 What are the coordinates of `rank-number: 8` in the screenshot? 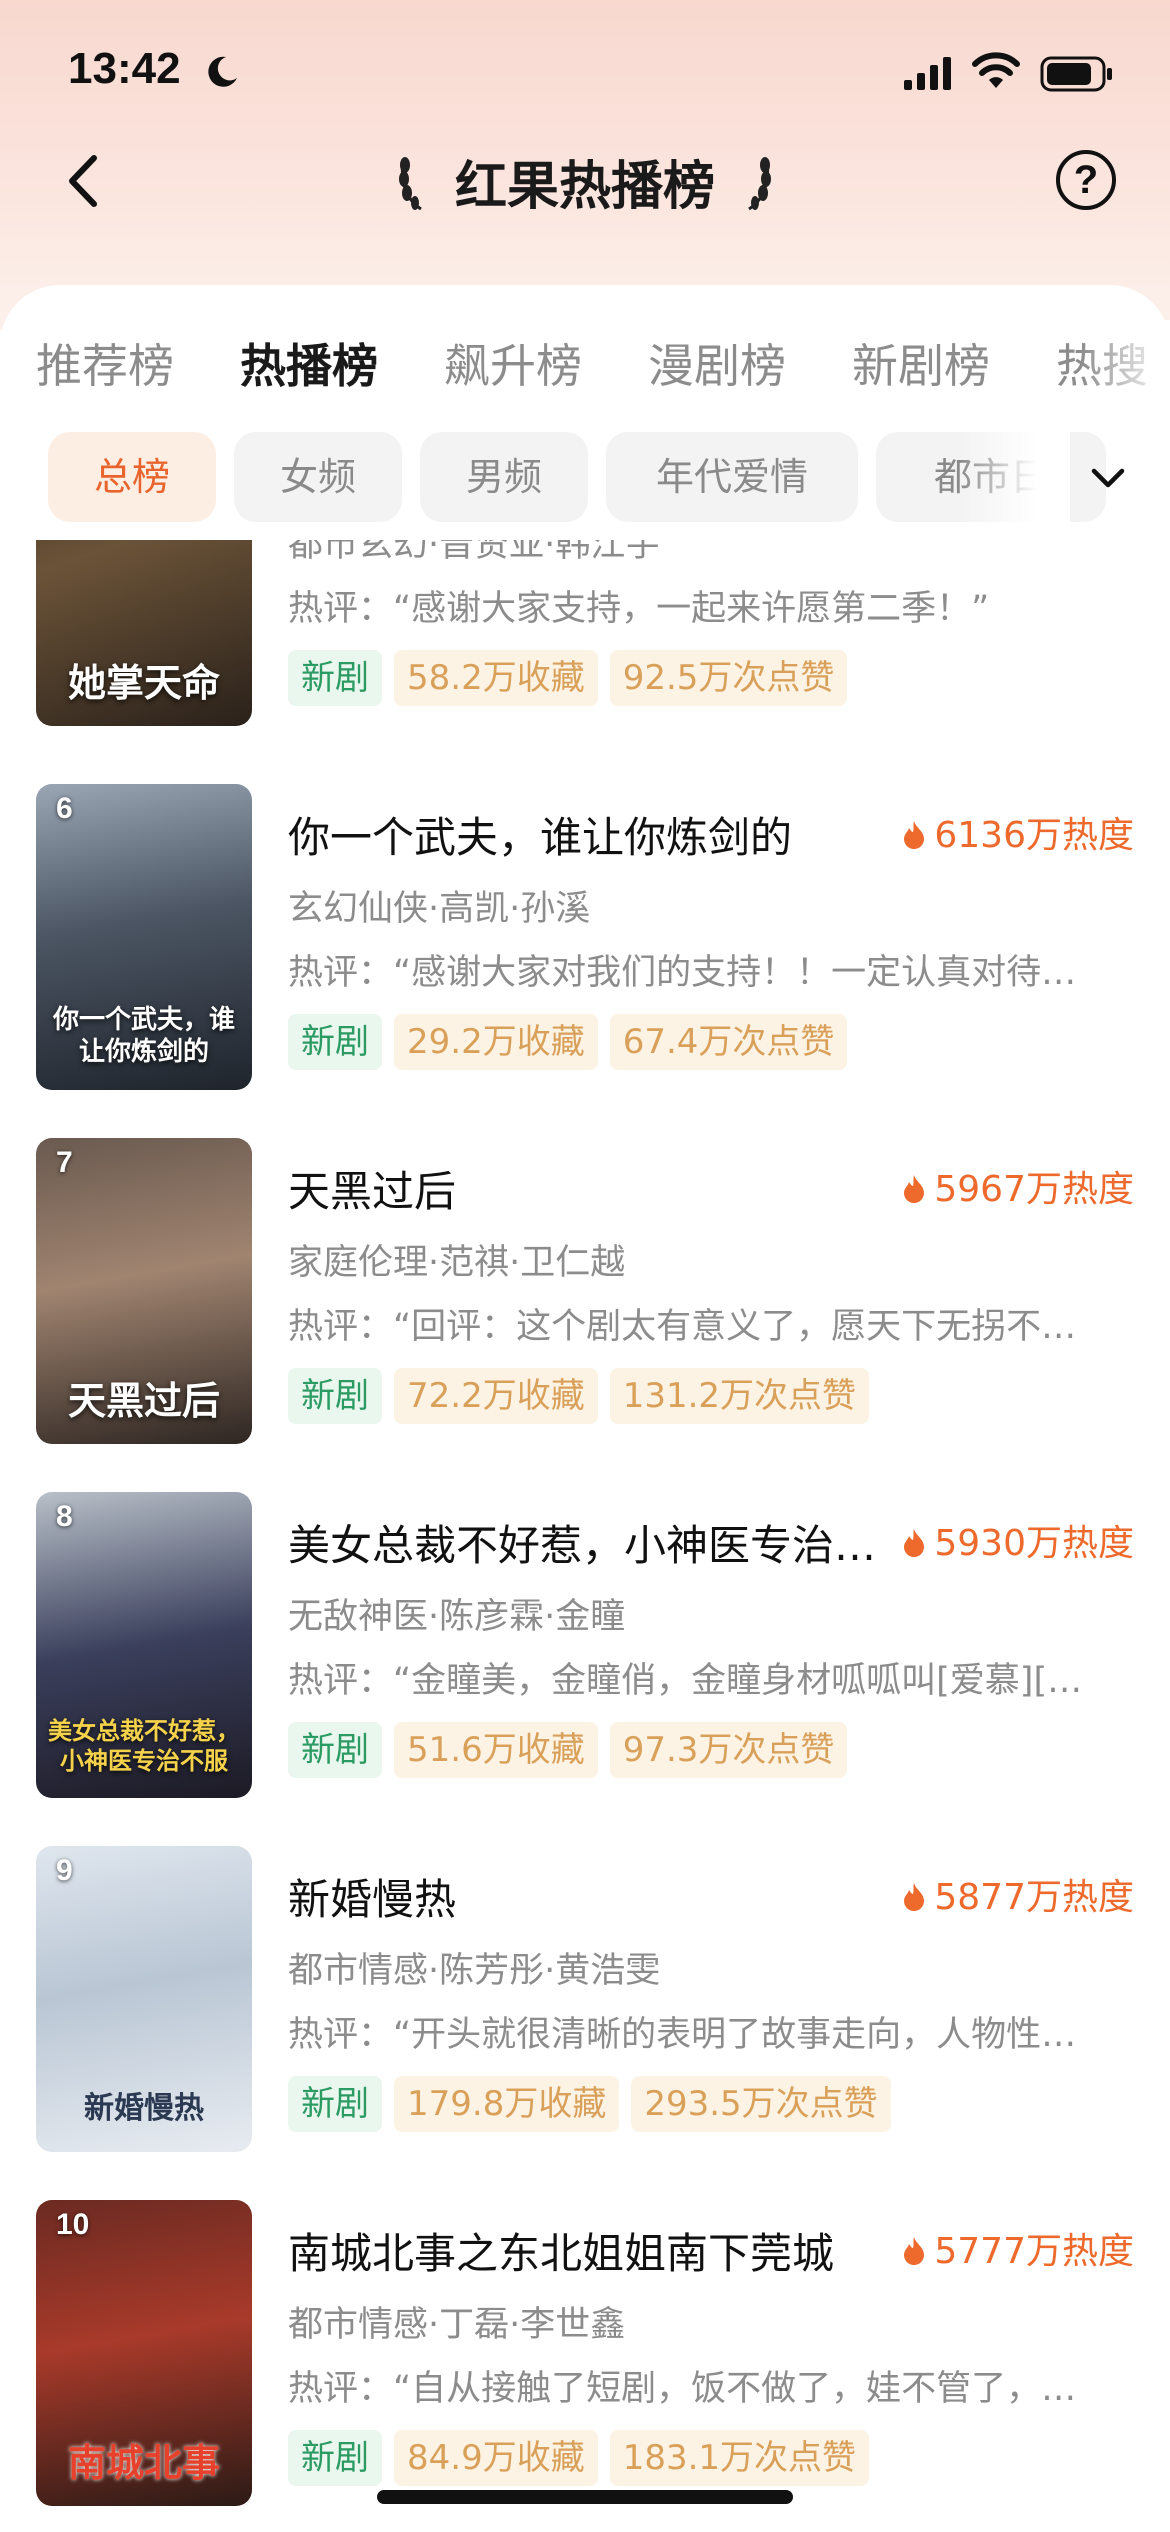 It's located at (64, 1516).